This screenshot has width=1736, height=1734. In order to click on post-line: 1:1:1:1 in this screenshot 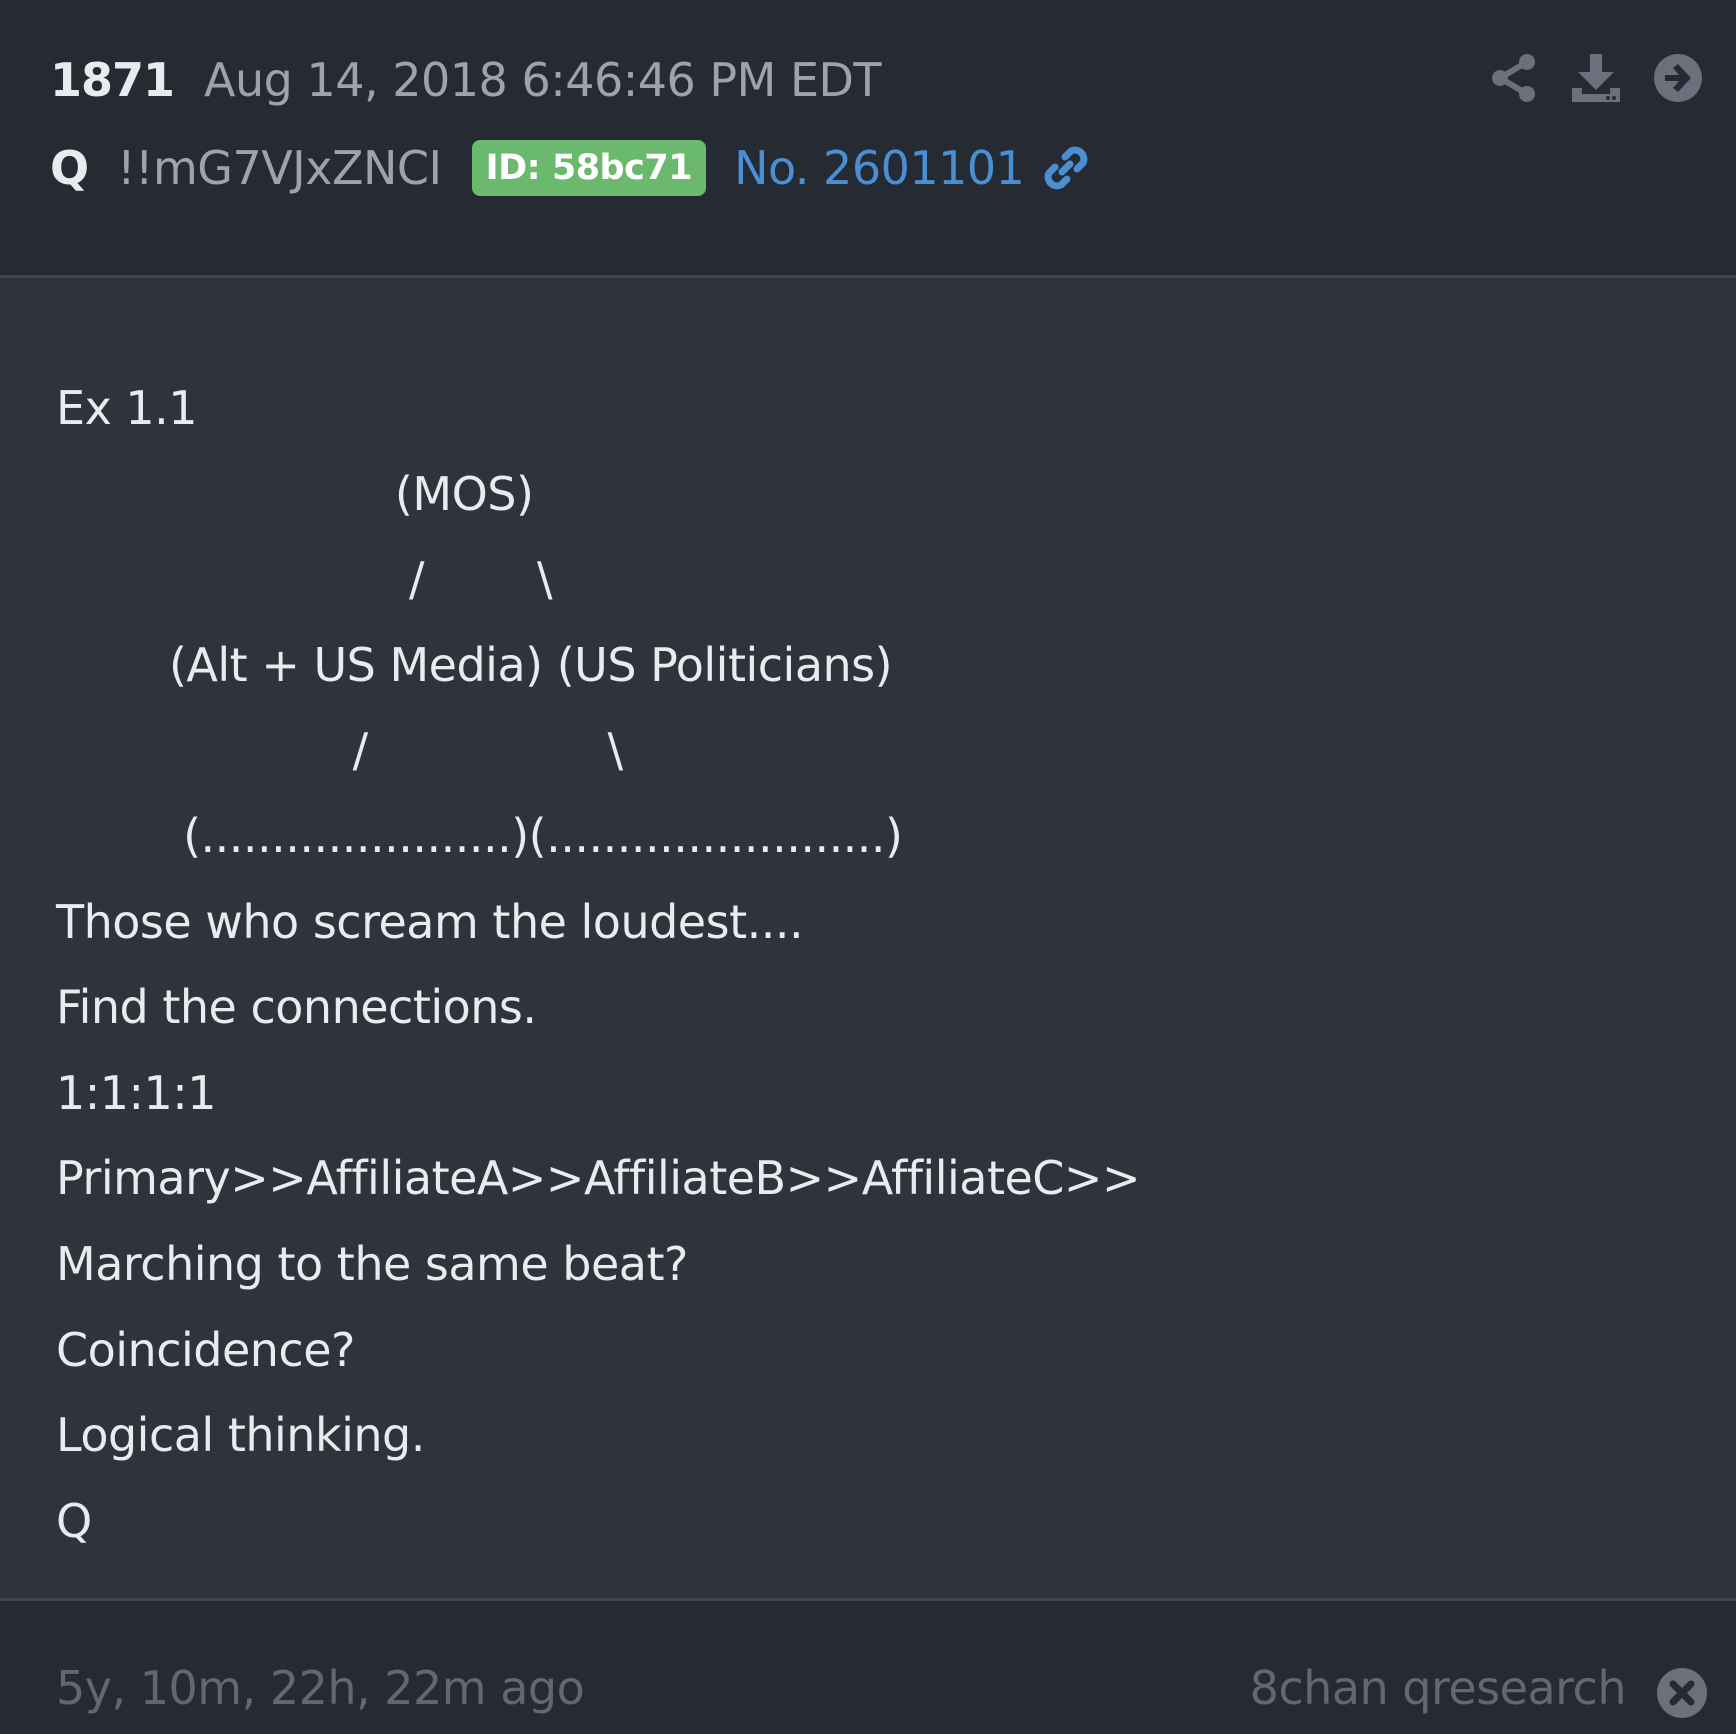, I will do `click(136, 1092)`.